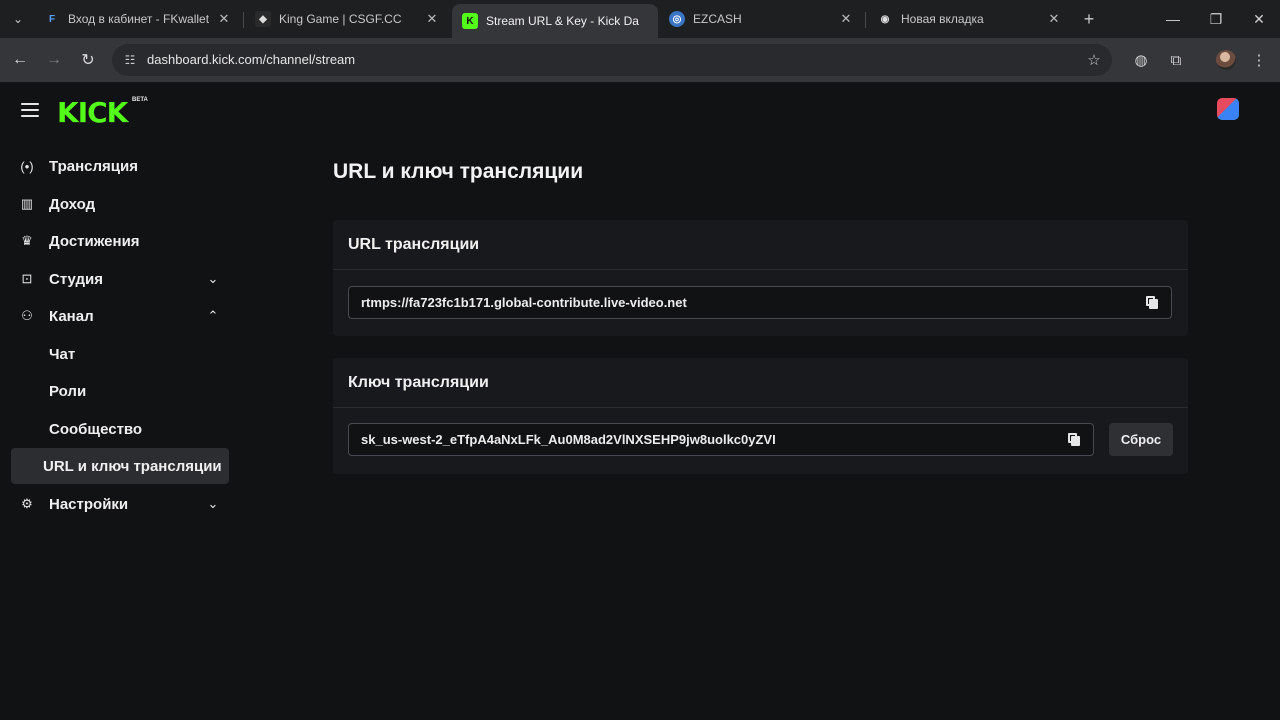 The image size is (1280, 720). What do you see at coordinates (54, 60) in the screenshot?
I see `forward-icon: →` at bounding box center [54, 60].